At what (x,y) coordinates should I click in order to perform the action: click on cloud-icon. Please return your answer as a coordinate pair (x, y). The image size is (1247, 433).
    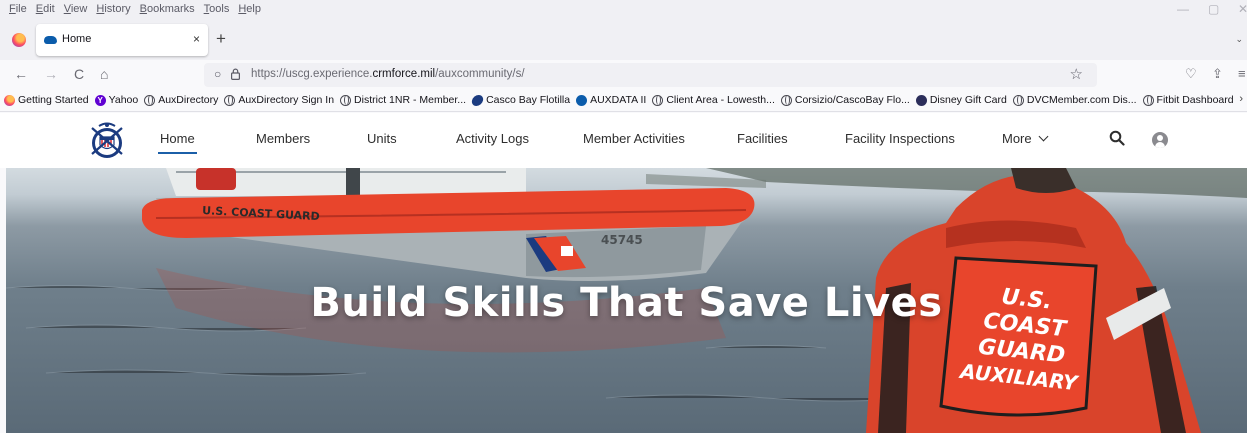
    Looking at the image, I should click on (582, 100).